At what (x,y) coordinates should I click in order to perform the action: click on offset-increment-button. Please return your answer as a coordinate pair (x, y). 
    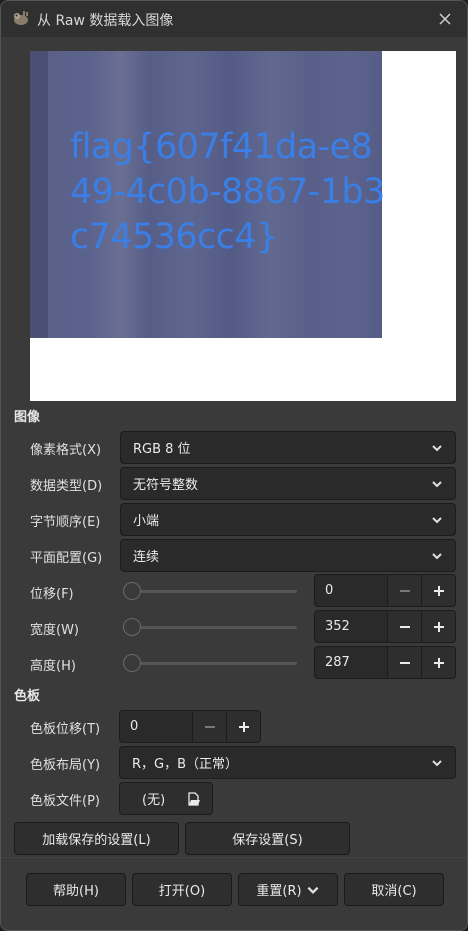
    Looking at the image, I should click on (438, 590).